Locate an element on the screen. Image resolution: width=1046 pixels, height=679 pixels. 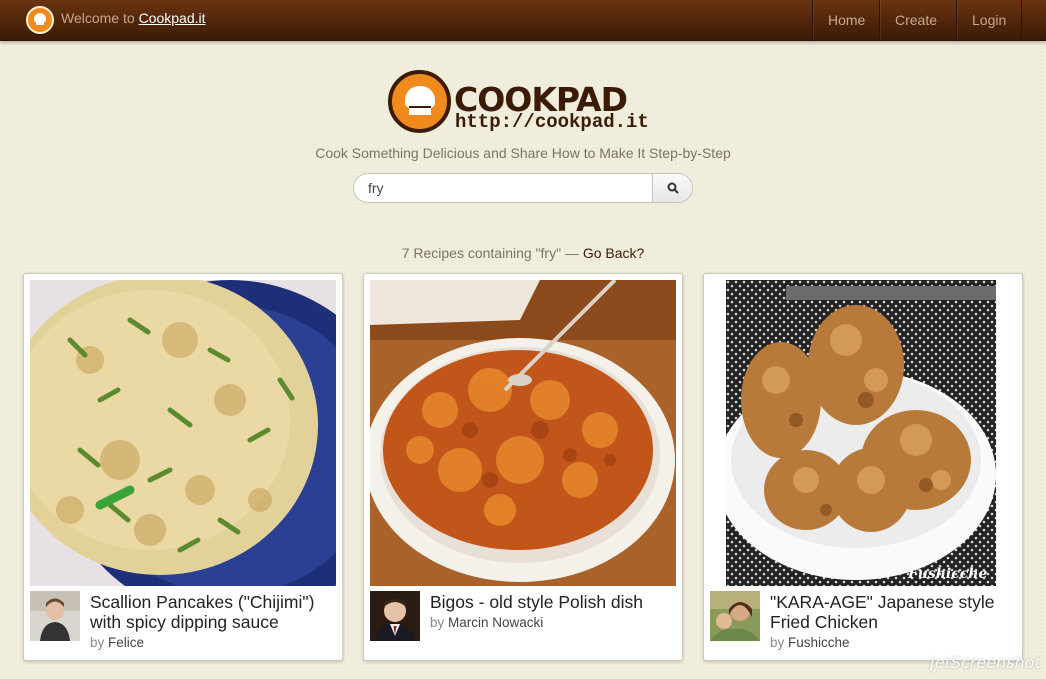
recipe-author: Felice is located at coordinates (126, 642).